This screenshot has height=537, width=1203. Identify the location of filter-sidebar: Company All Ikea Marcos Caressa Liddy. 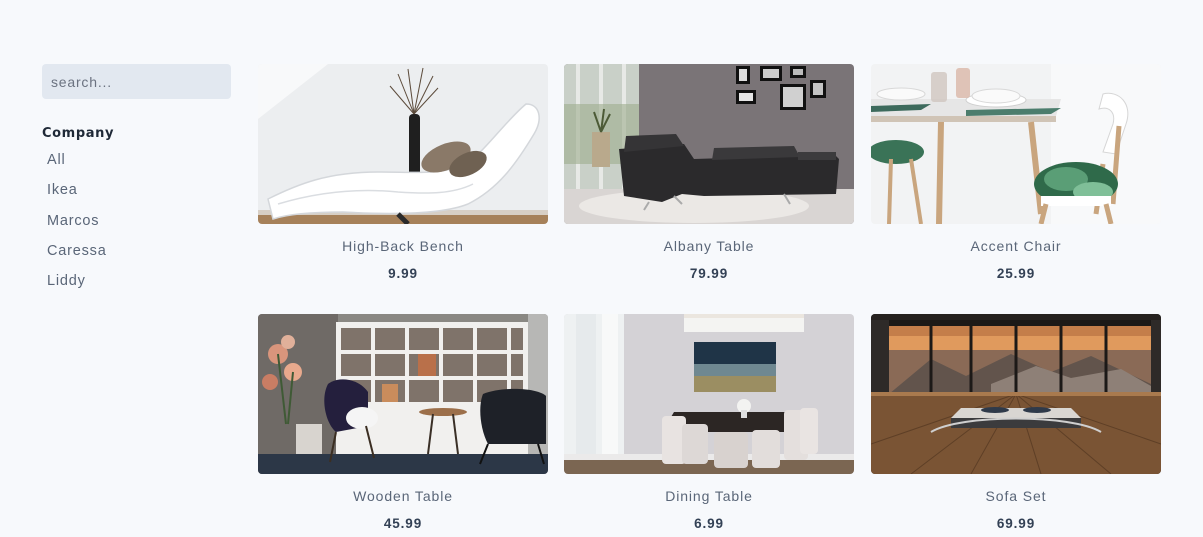
(136, 183).